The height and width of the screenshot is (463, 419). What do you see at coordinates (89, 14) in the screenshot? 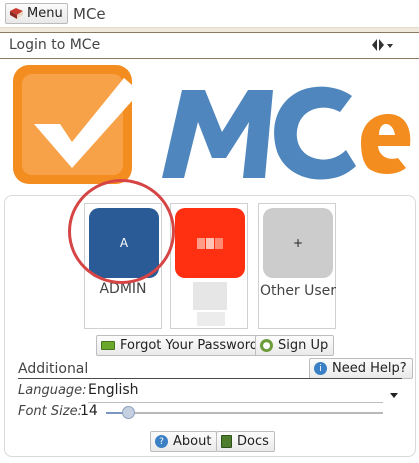
I see `app-title: MCe` at bounding box center [89, 14].